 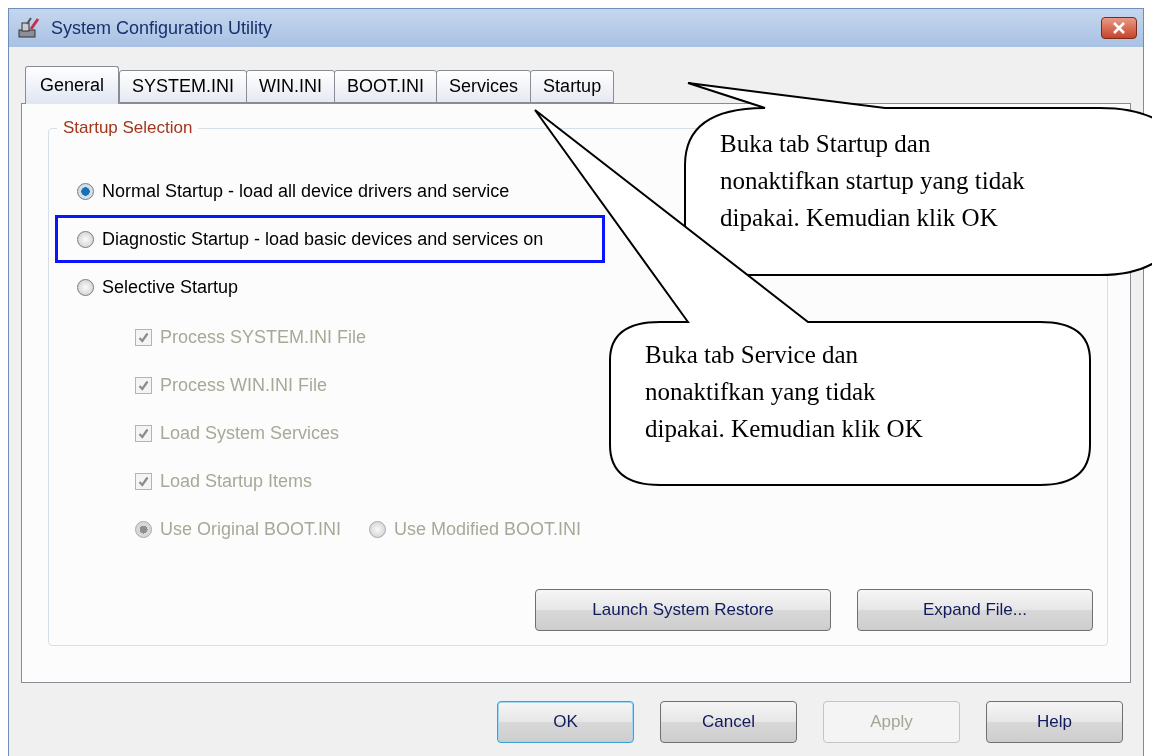 What do you see at coordinates (484, 86) in the screenshot?
I see `tab: Services` at bounding box center [484, 86].